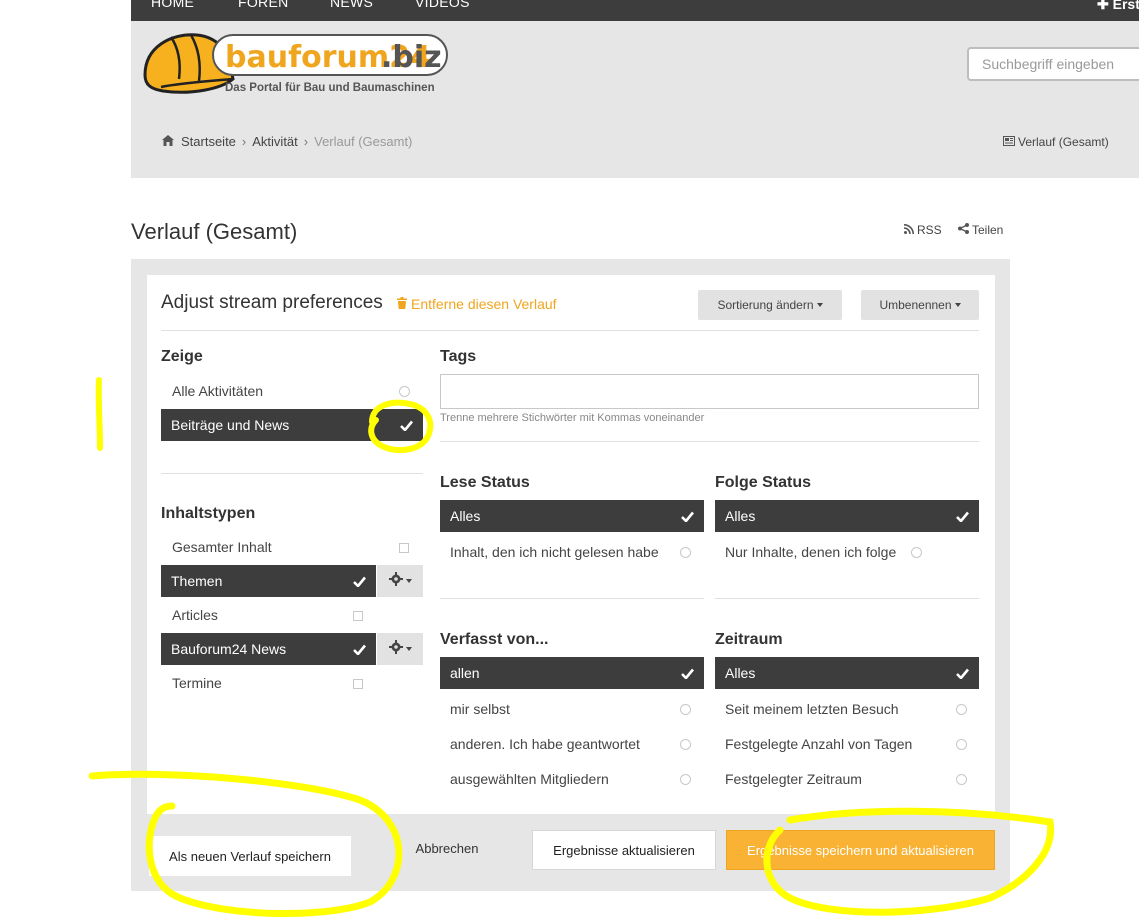 The height and width of the screenshot is (920, 1139). Describe the element at coordinates (404, 548) in the screenshot. I see `checkbox-gesamter-inhalt` at that location.